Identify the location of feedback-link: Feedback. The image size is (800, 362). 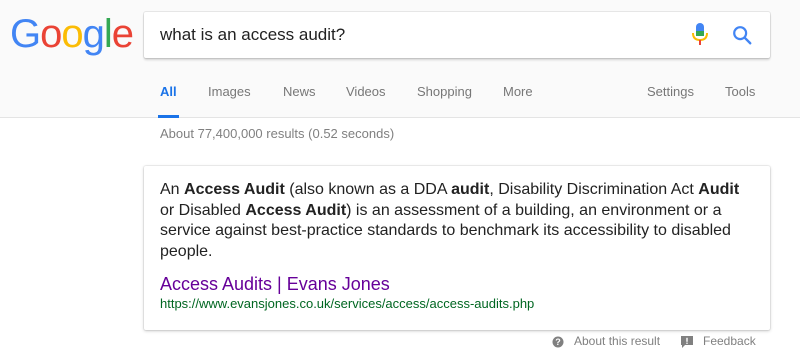
(729, 341).